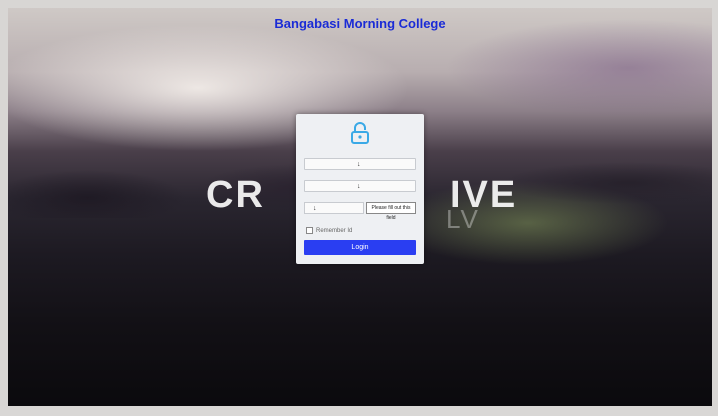  I want to click on captcha-input: ↓, so click(334, 208).